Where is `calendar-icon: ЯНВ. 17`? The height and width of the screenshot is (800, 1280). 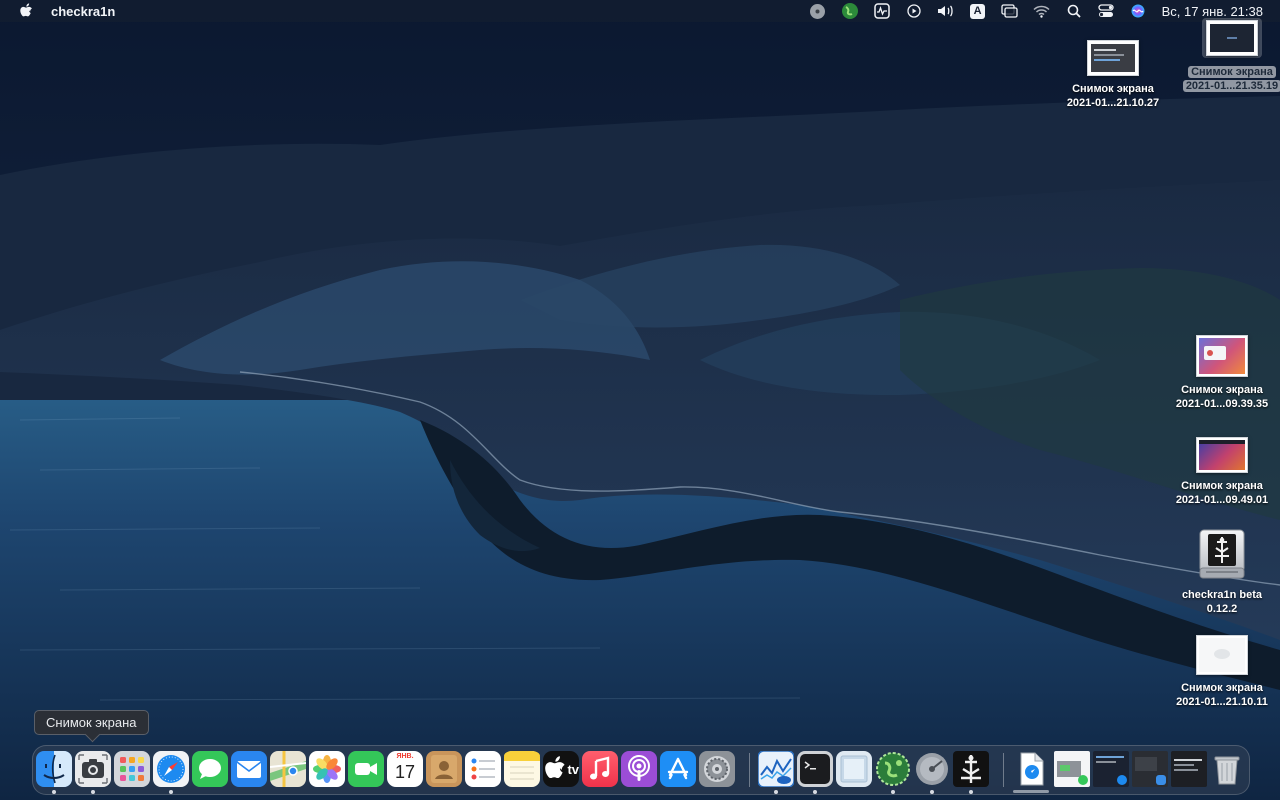
calendar-icon: ЯНВ. 17 is located at coordinates (405, 769).